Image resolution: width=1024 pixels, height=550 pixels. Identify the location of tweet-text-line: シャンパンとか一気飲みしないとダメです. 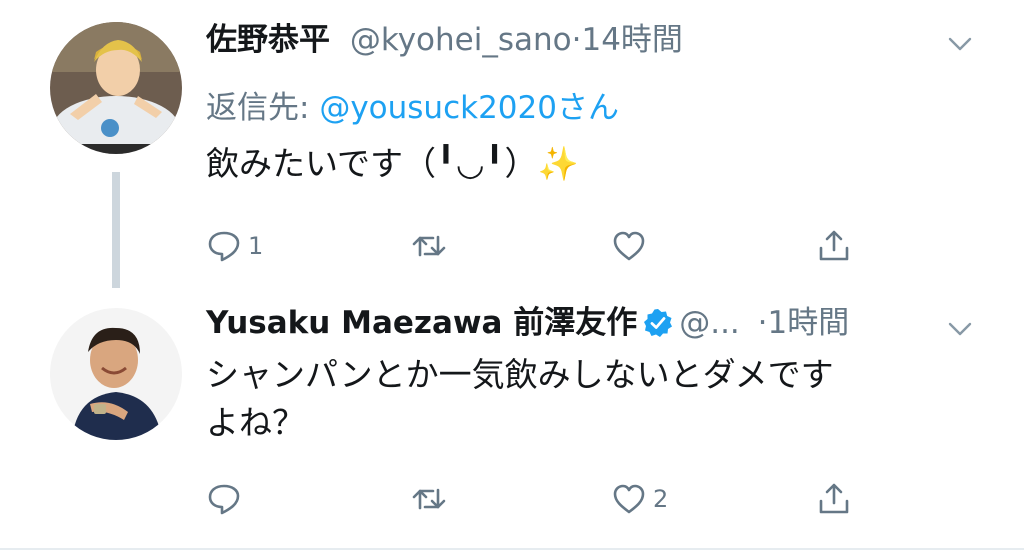
(520, 374).